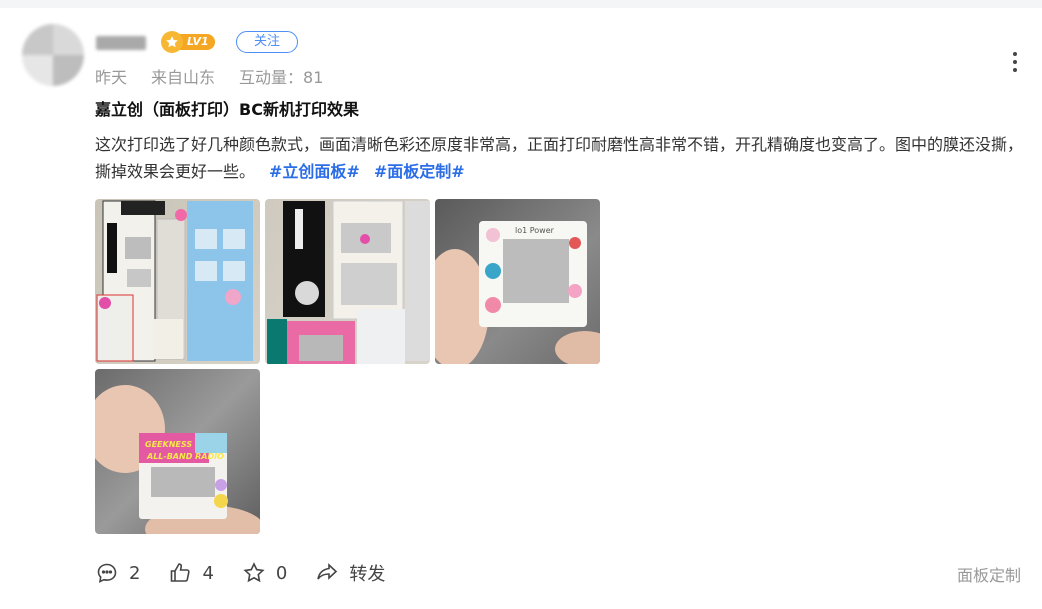 This screenshot has height=609, width=1042. Describe the element at coordinates (53, 55) in the screenshot. I see `avatar` at that location.